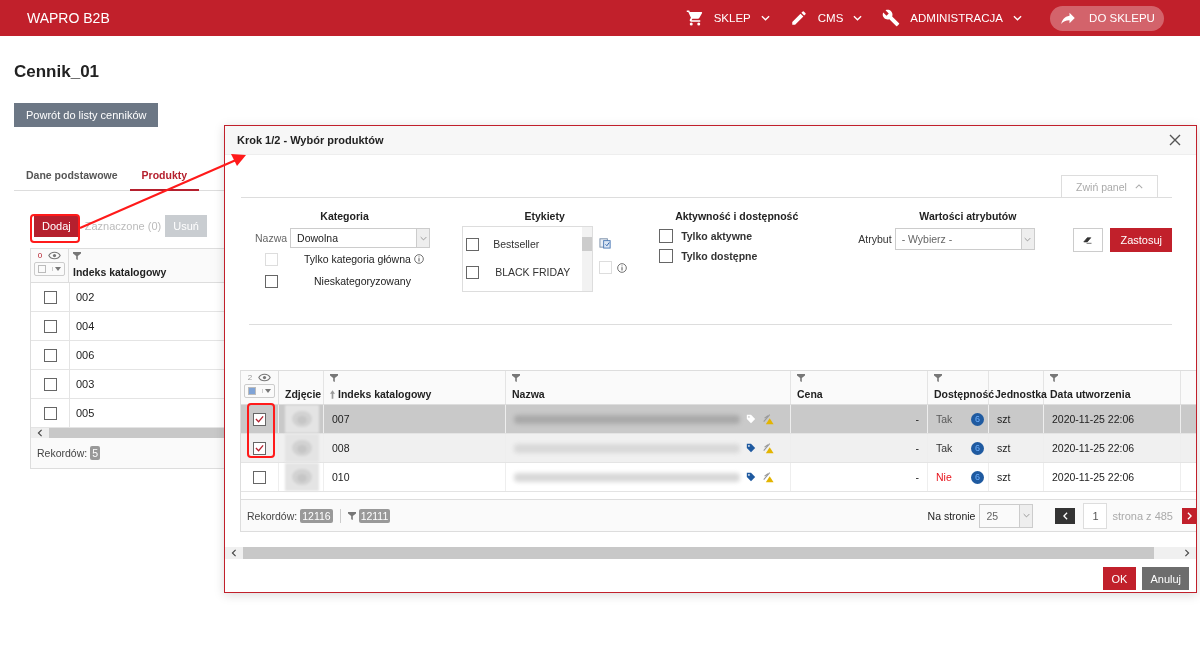 The image size is (1200, 658). Describe the element at coordinates (977, 448) in the screenshot. I see `count-badge: 6` at that location.